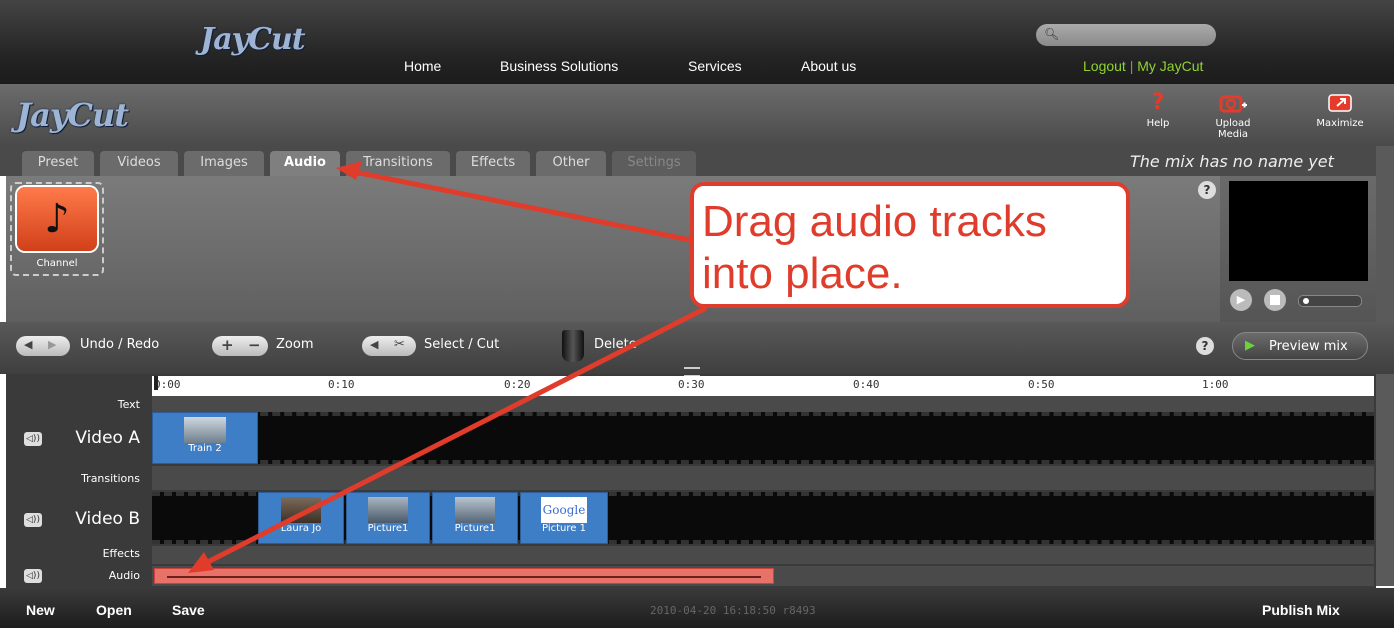  What do you see at coordinates (802, 273) in the screenshot?
I see `callout-line-2: into place.` at bounding box center [802, 273].